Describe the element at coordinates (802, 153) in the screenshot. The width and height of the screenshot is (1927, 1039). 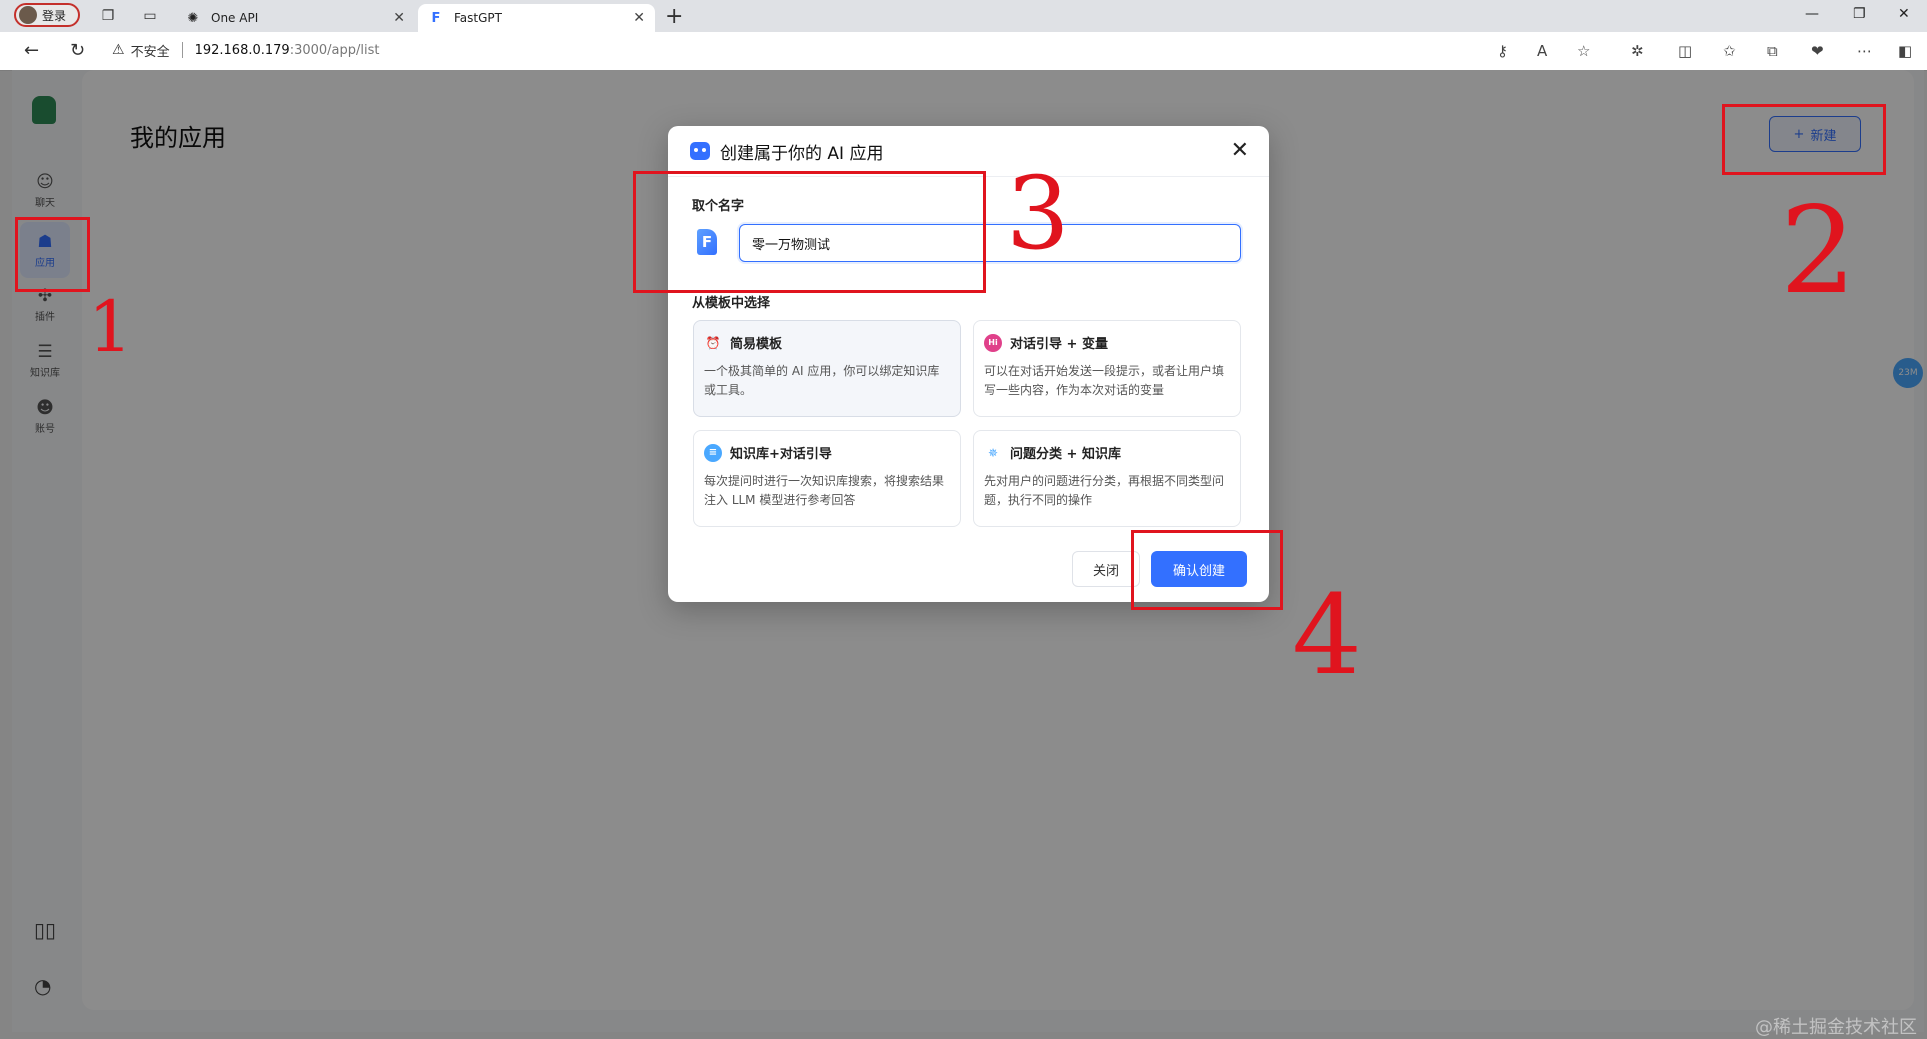
I see `modal-title: 创建属于你的 AI 应用` at that location.